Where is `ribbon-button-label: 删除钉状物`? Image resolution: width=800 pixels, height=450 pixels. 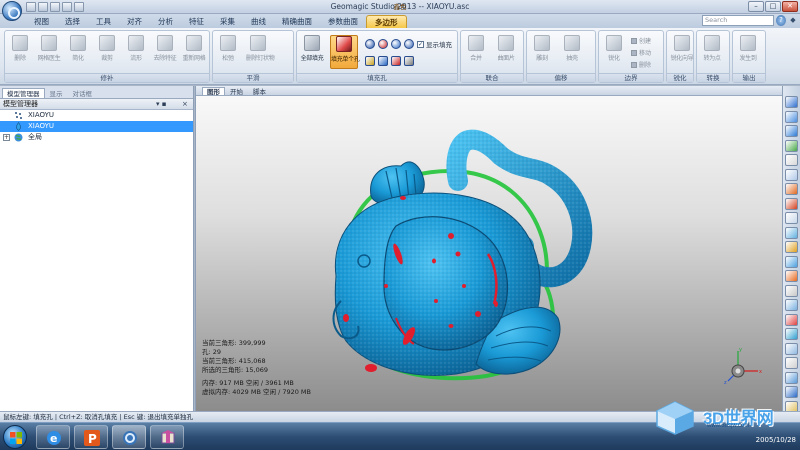 ribbon-button-label: 删除钉状物 is located at coordinates (260, 58).